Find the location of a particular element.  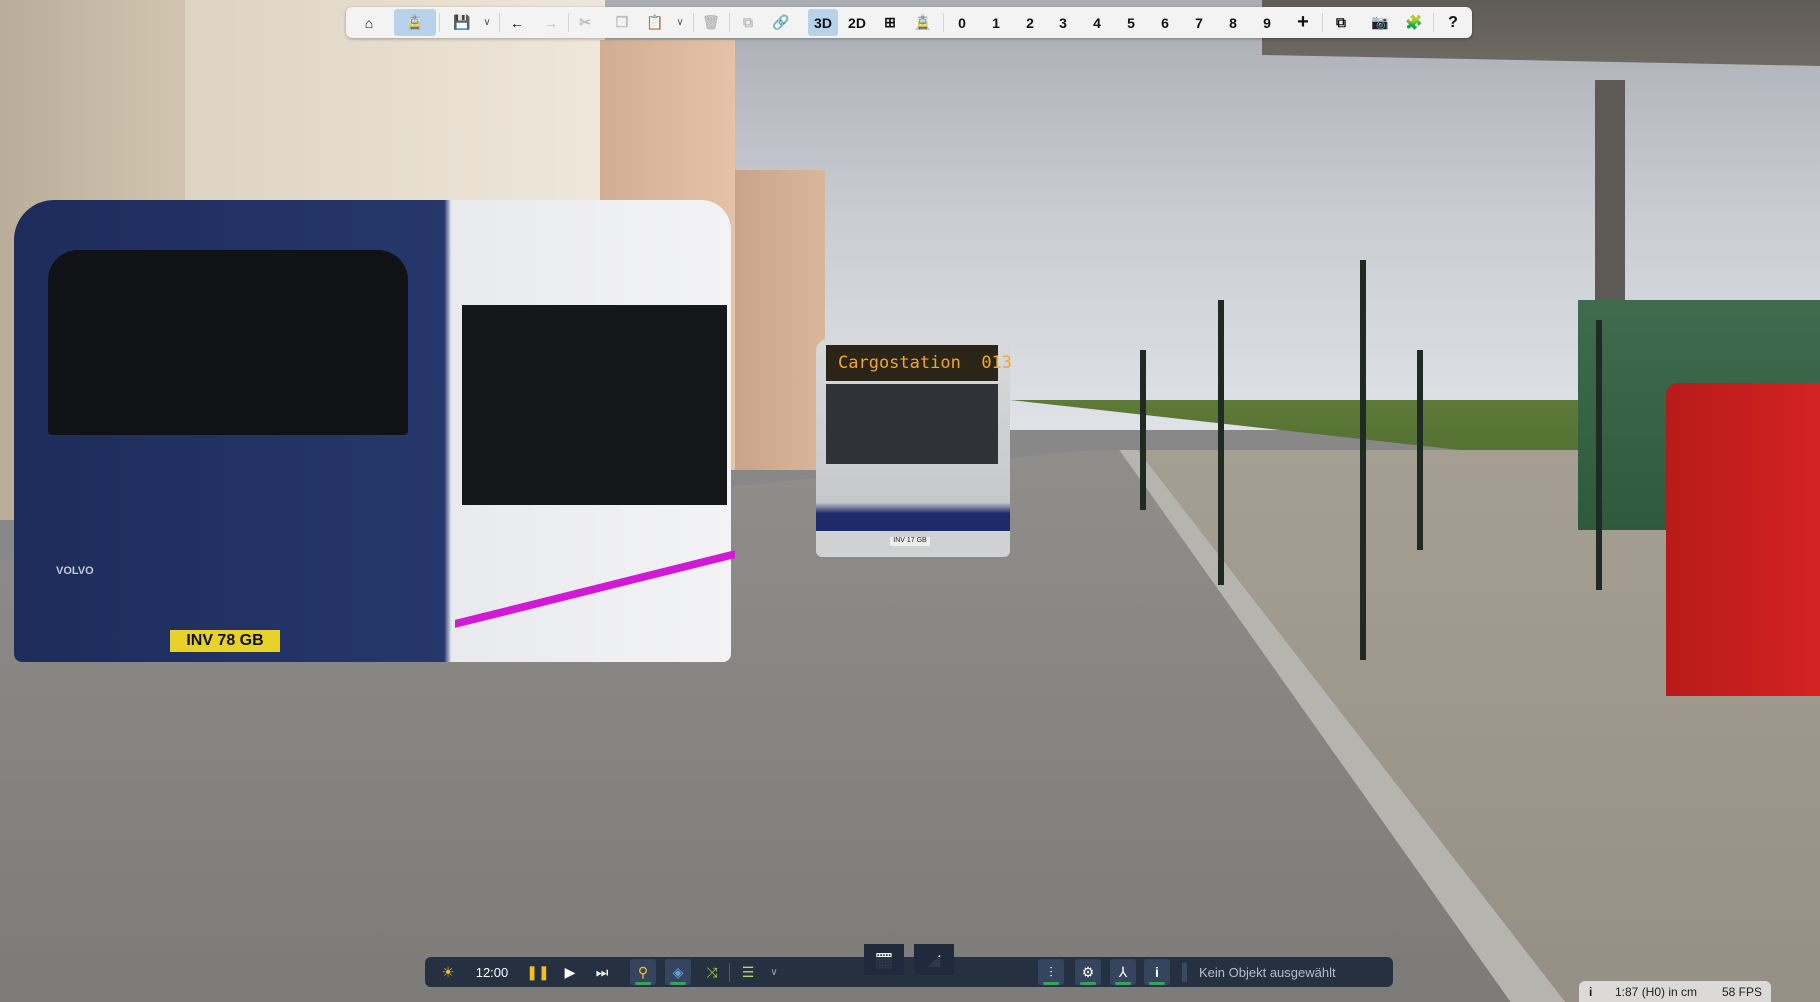

skip-forward-icon: ⏭ is located at coordinates (602, 971).